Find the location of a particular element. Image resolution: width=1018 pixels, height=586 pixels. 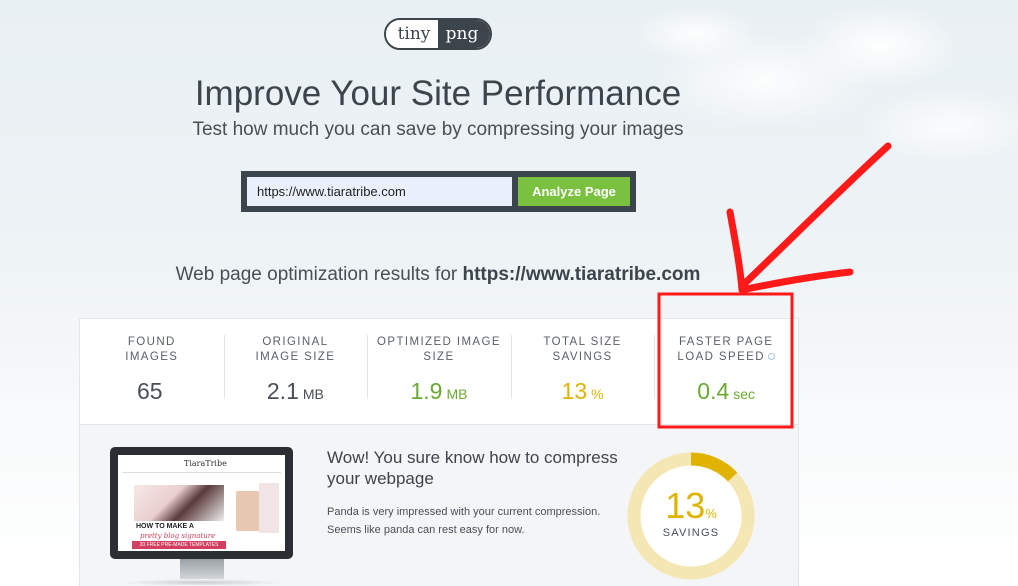

savings-label: SAVINGS is located at coordinates (691, 533).